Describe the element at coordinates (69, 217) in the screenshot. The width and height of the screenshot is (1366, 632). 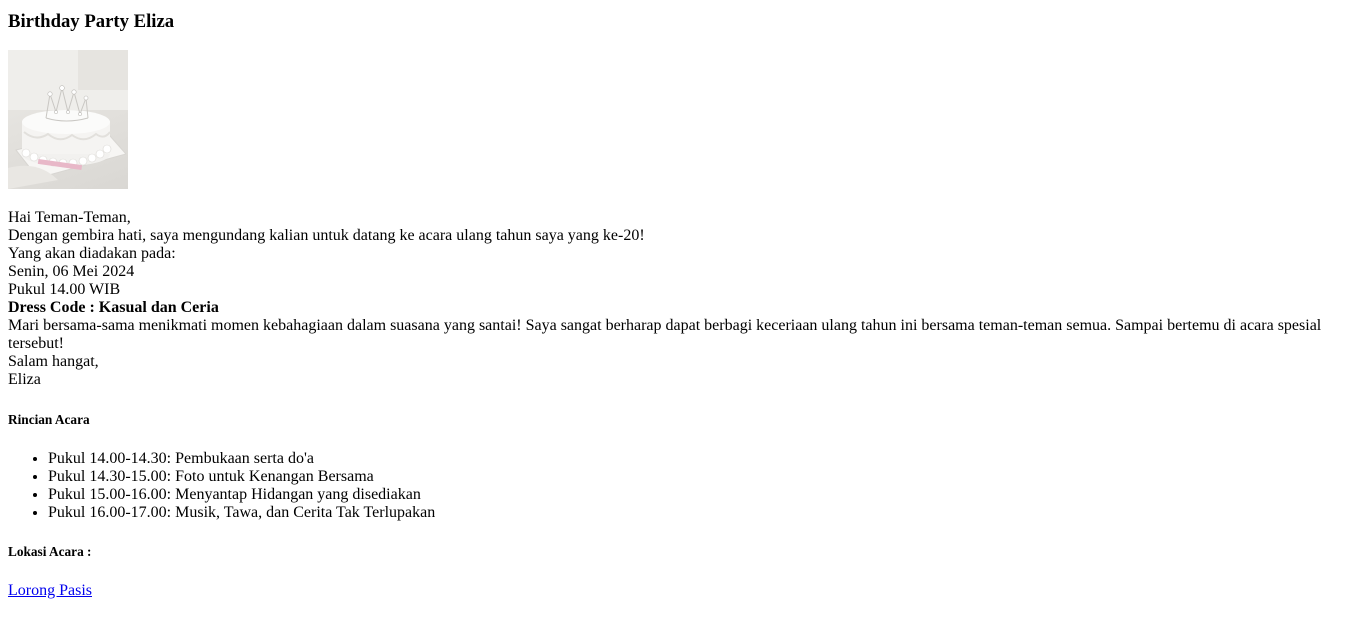
I see `greeting-text: Hai Teman-Teman,` at that location.